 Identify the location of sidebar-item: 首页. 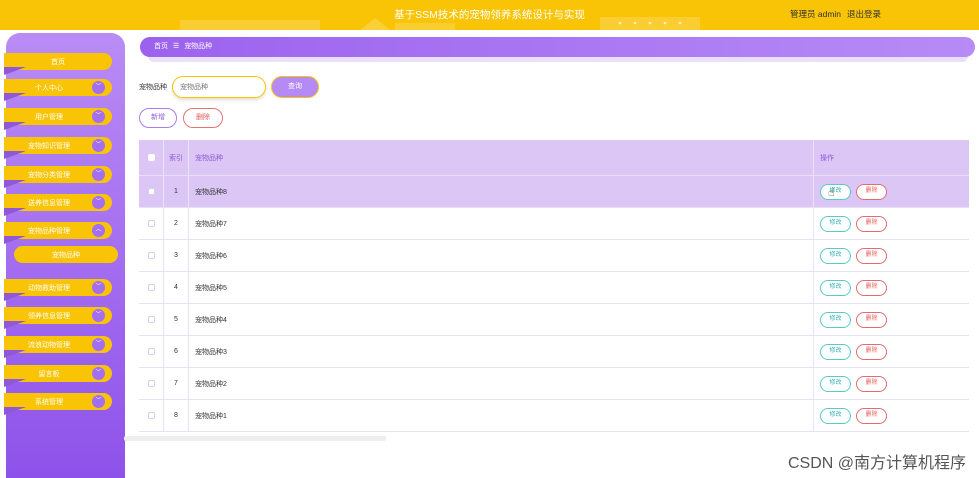
(58, 64).